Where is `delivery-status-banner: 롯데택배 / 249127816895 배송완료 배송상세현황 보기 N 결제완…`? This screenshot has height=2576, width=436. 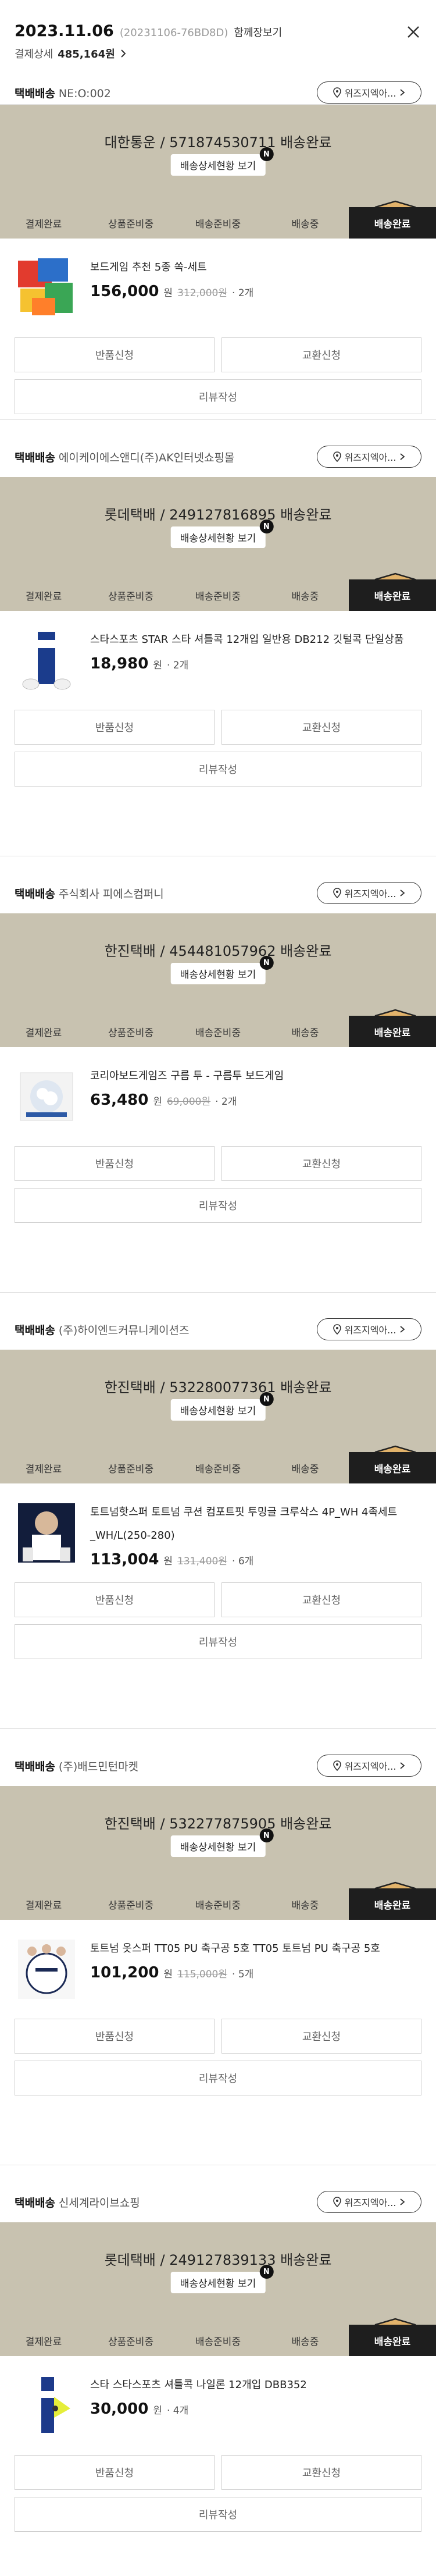 delivery-status-banner: 롯데택배 / 249127816895 배송완료 배송상세현황 보기 N 결제완… is located at coordinates (218, 544).